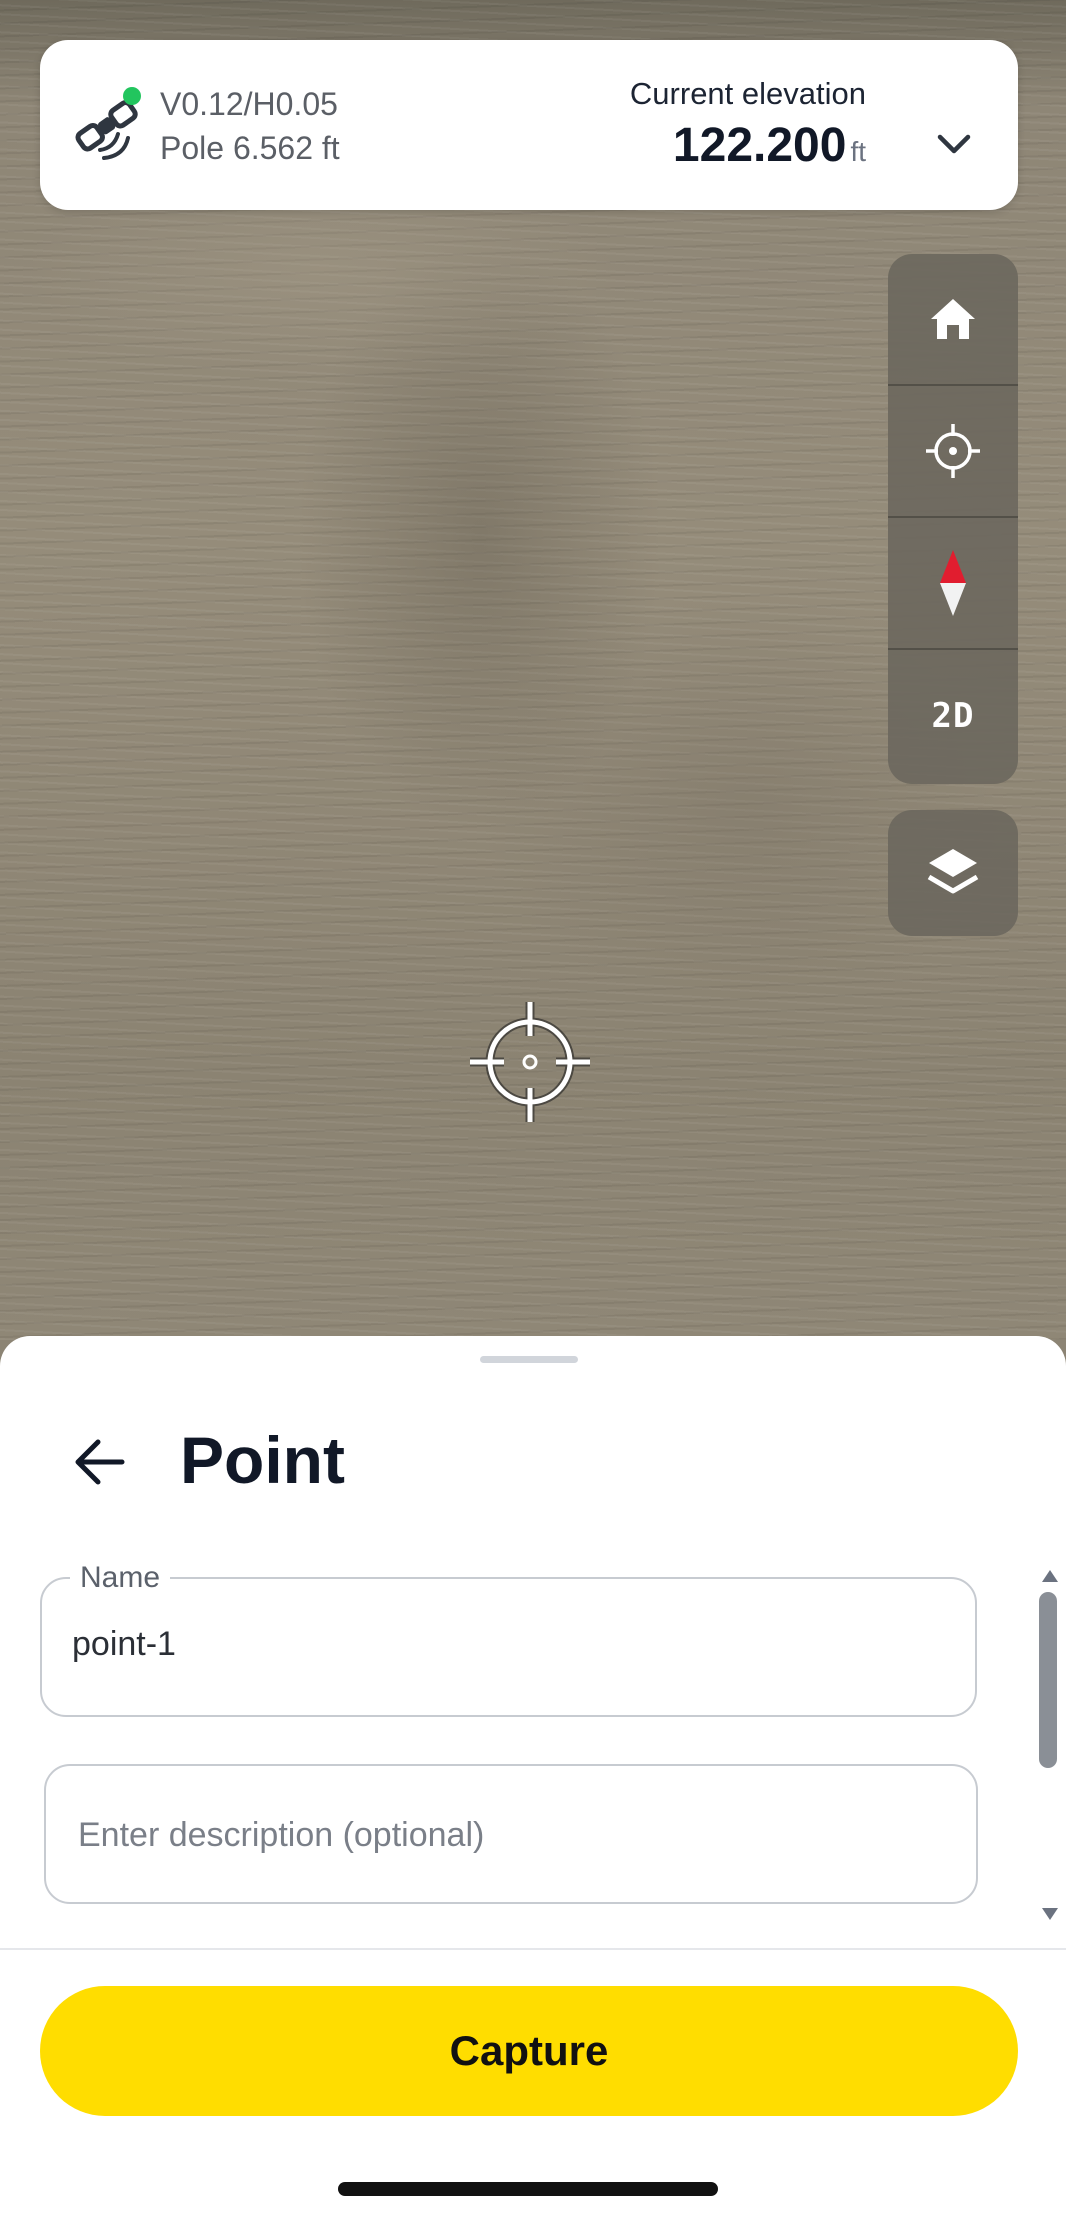 This screenshot has width=1066, height=2215. Describe the element at coordinates (100, 1462) in the screenshot. I see `arrow-left-icon` at that location.